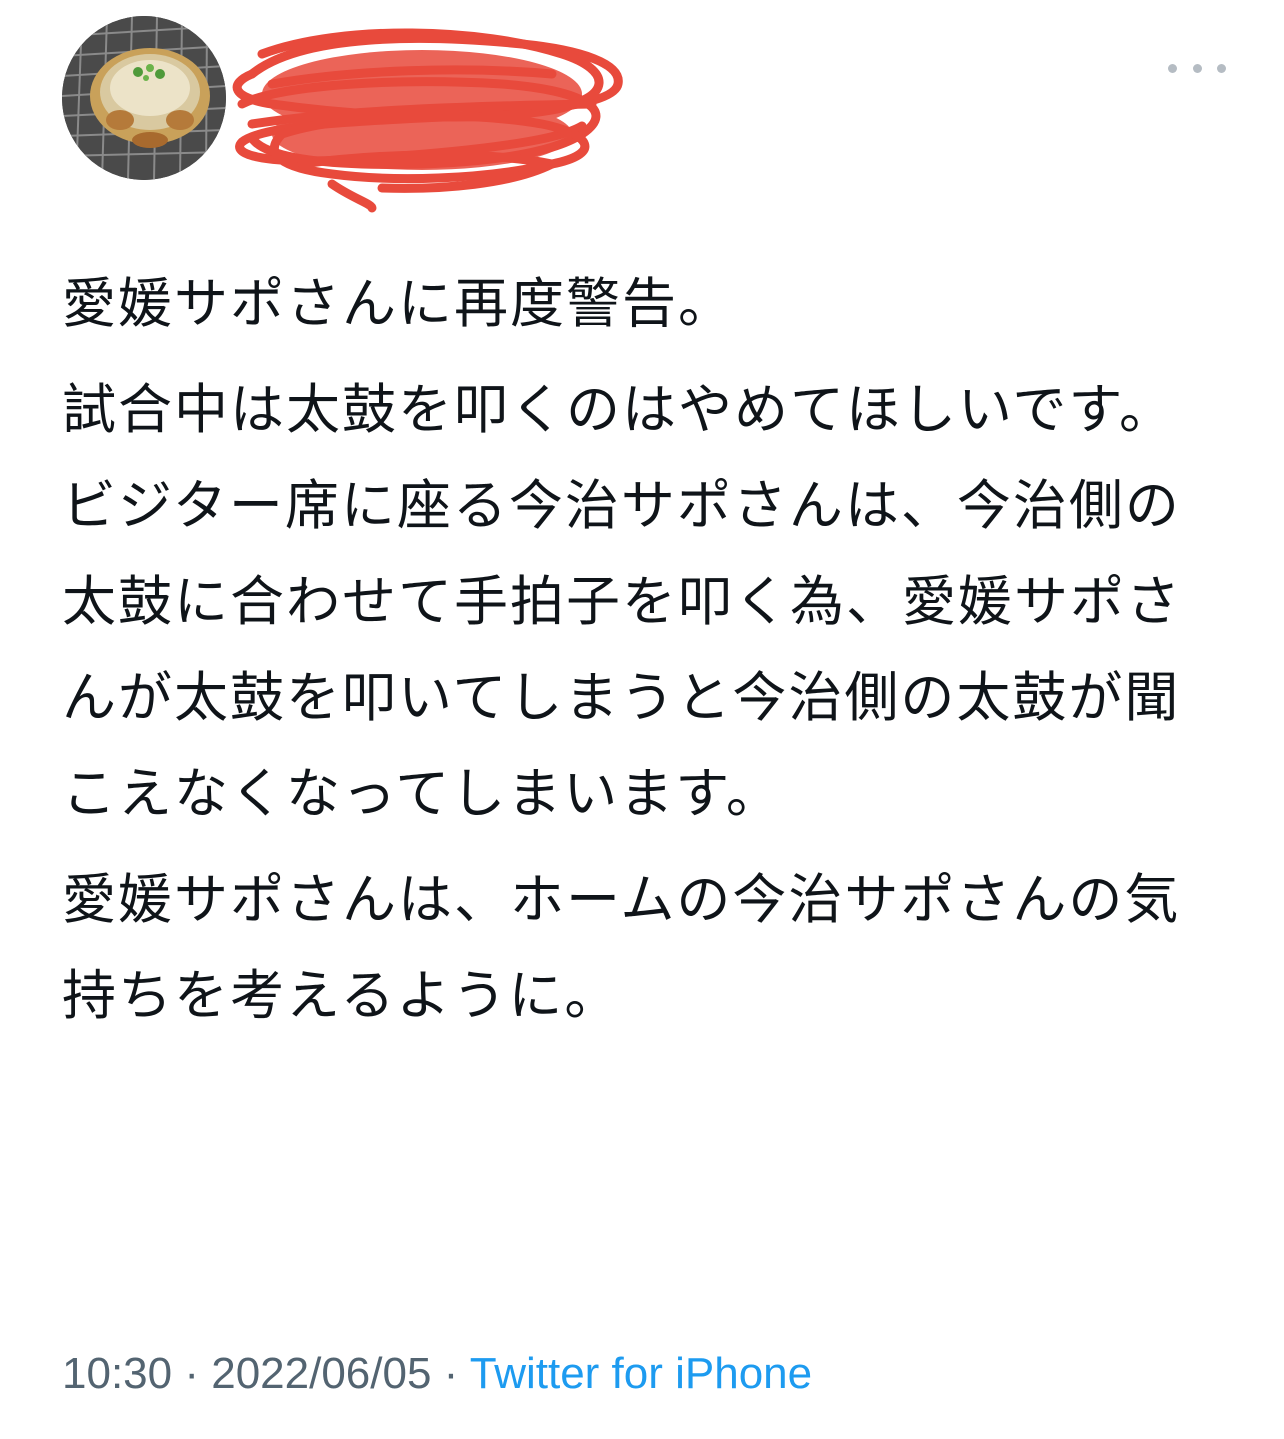 The width and height of the screenshot is (1284, 1439). I want to click on tweet-paragraph-1: 愛媛サポさんに再度警告。, so click(398, 303).